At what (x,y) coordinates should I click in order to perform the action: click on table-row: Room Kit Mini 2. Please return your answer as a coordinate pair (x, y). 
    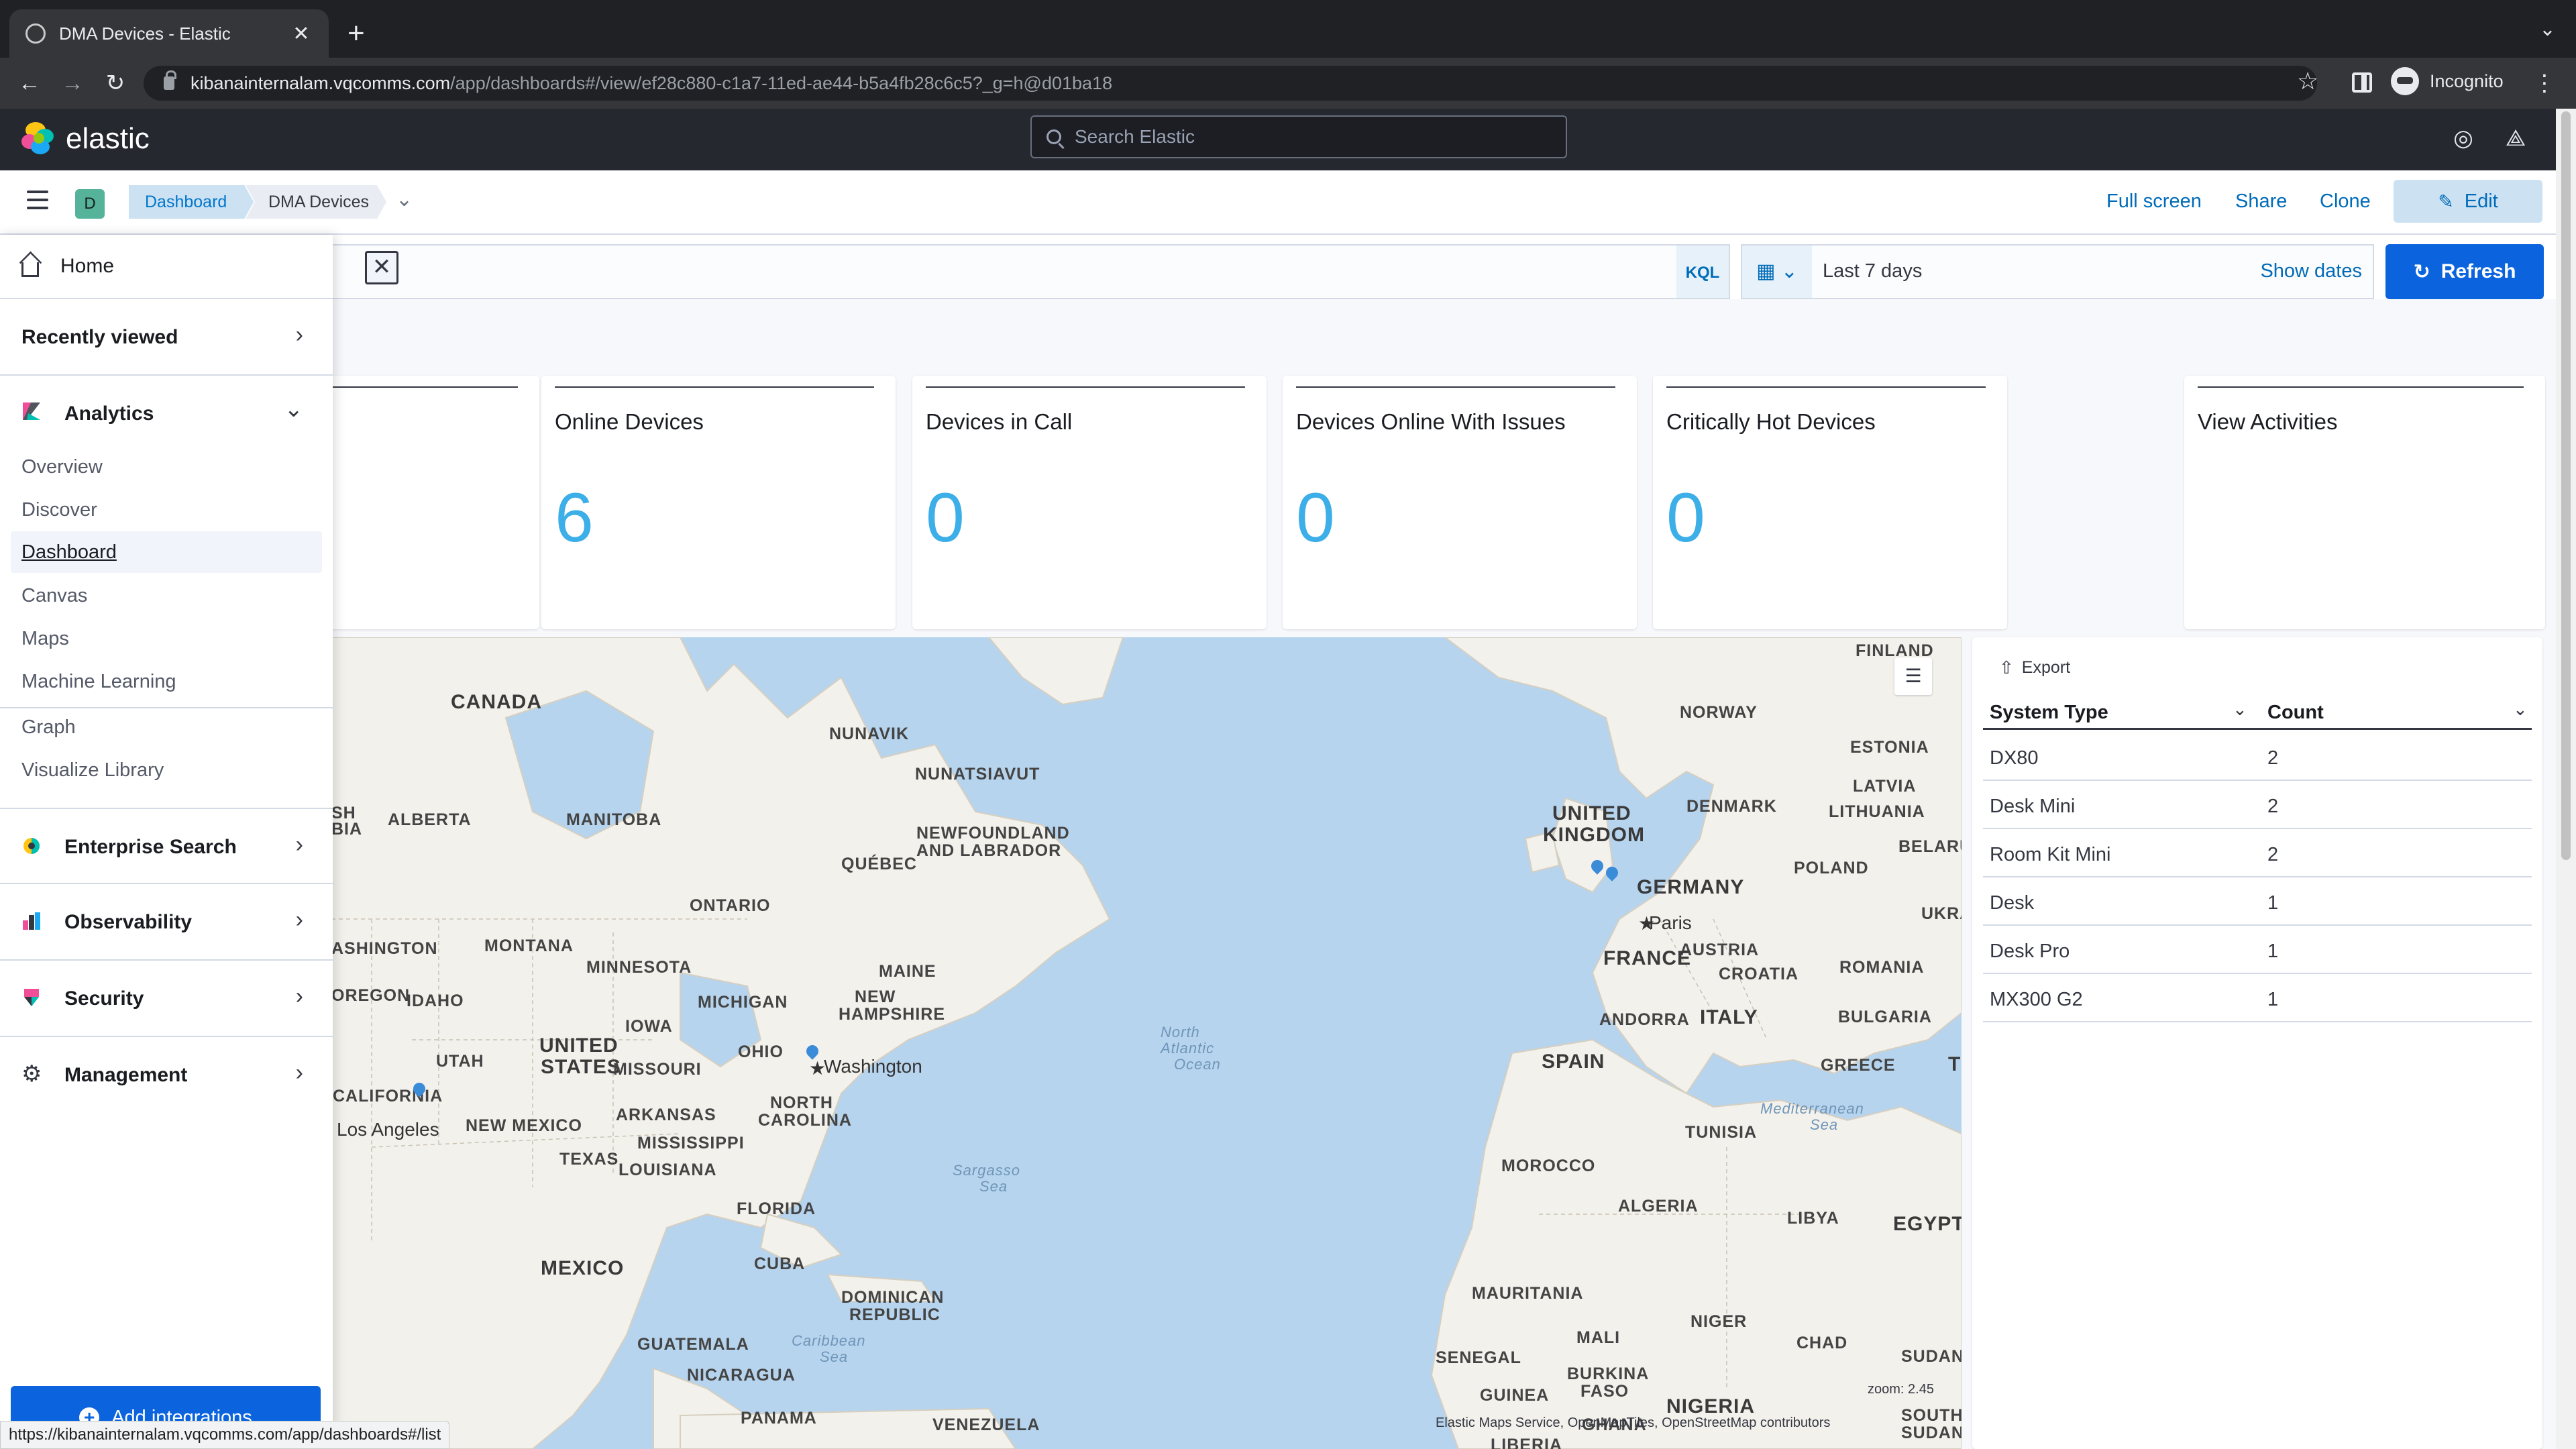
    Looking at the image, I should click on (2257, 853).